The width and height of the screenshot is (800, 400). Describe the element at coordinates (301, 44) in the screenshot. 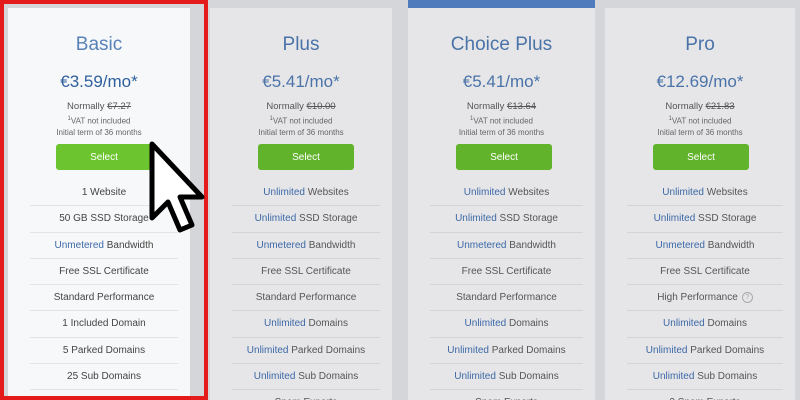

I see `plan-title: Plus` at that location.